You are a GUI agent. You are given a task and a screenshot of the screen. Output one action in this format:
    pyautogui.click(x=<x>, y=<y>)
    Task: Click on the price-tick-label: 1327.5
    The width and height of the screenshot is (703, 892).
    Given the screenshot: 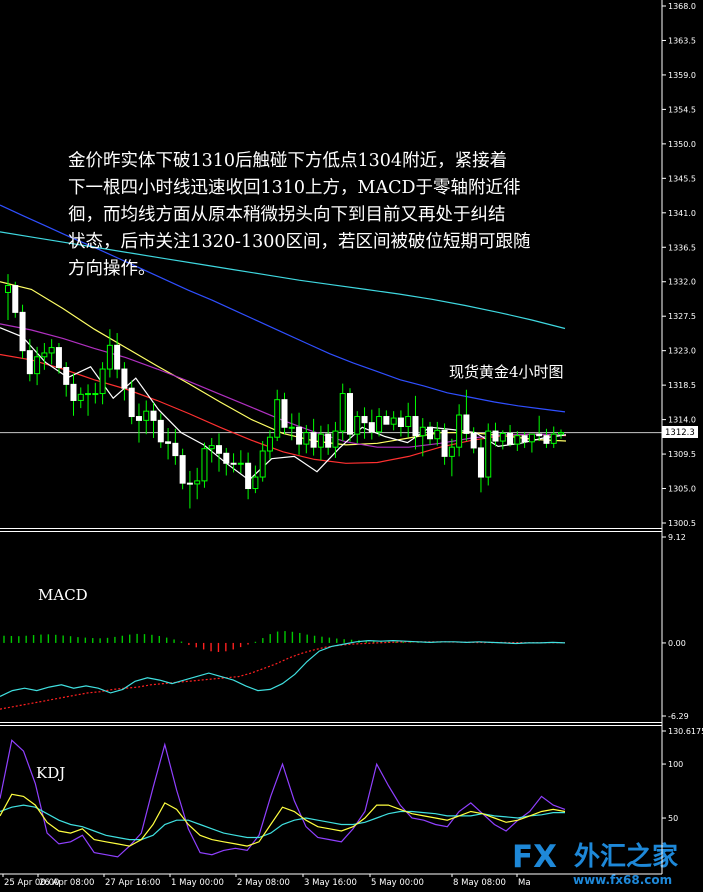 What is the action you would take?
    pyautogui.click(x=682, y=316)
    